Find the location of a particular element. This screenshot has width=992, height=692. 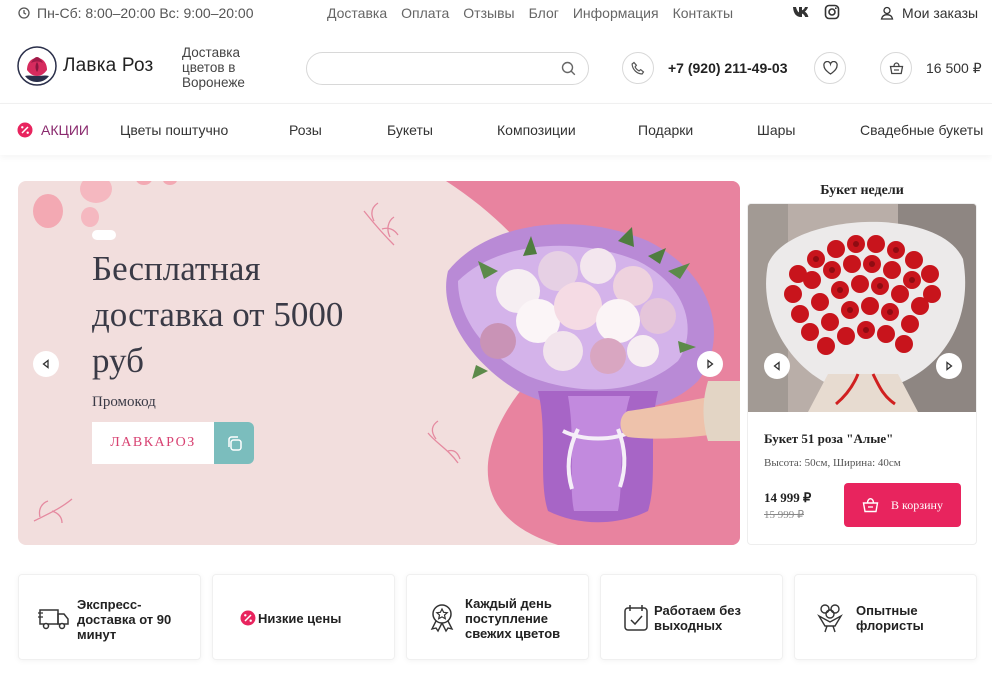

feature-card-florists: Опытные флористы is located at coordinates (885, 617).